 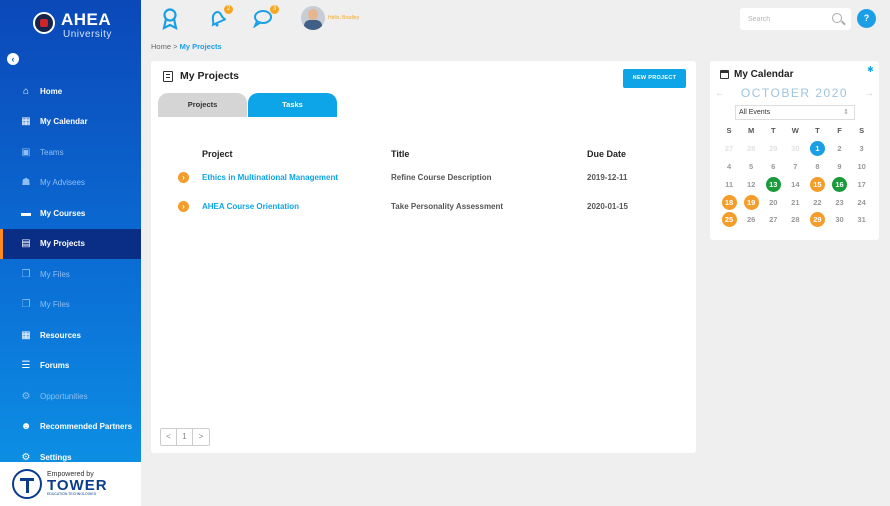 I want to click on due-date: 2019-12-11, so click(x=607, y=177).